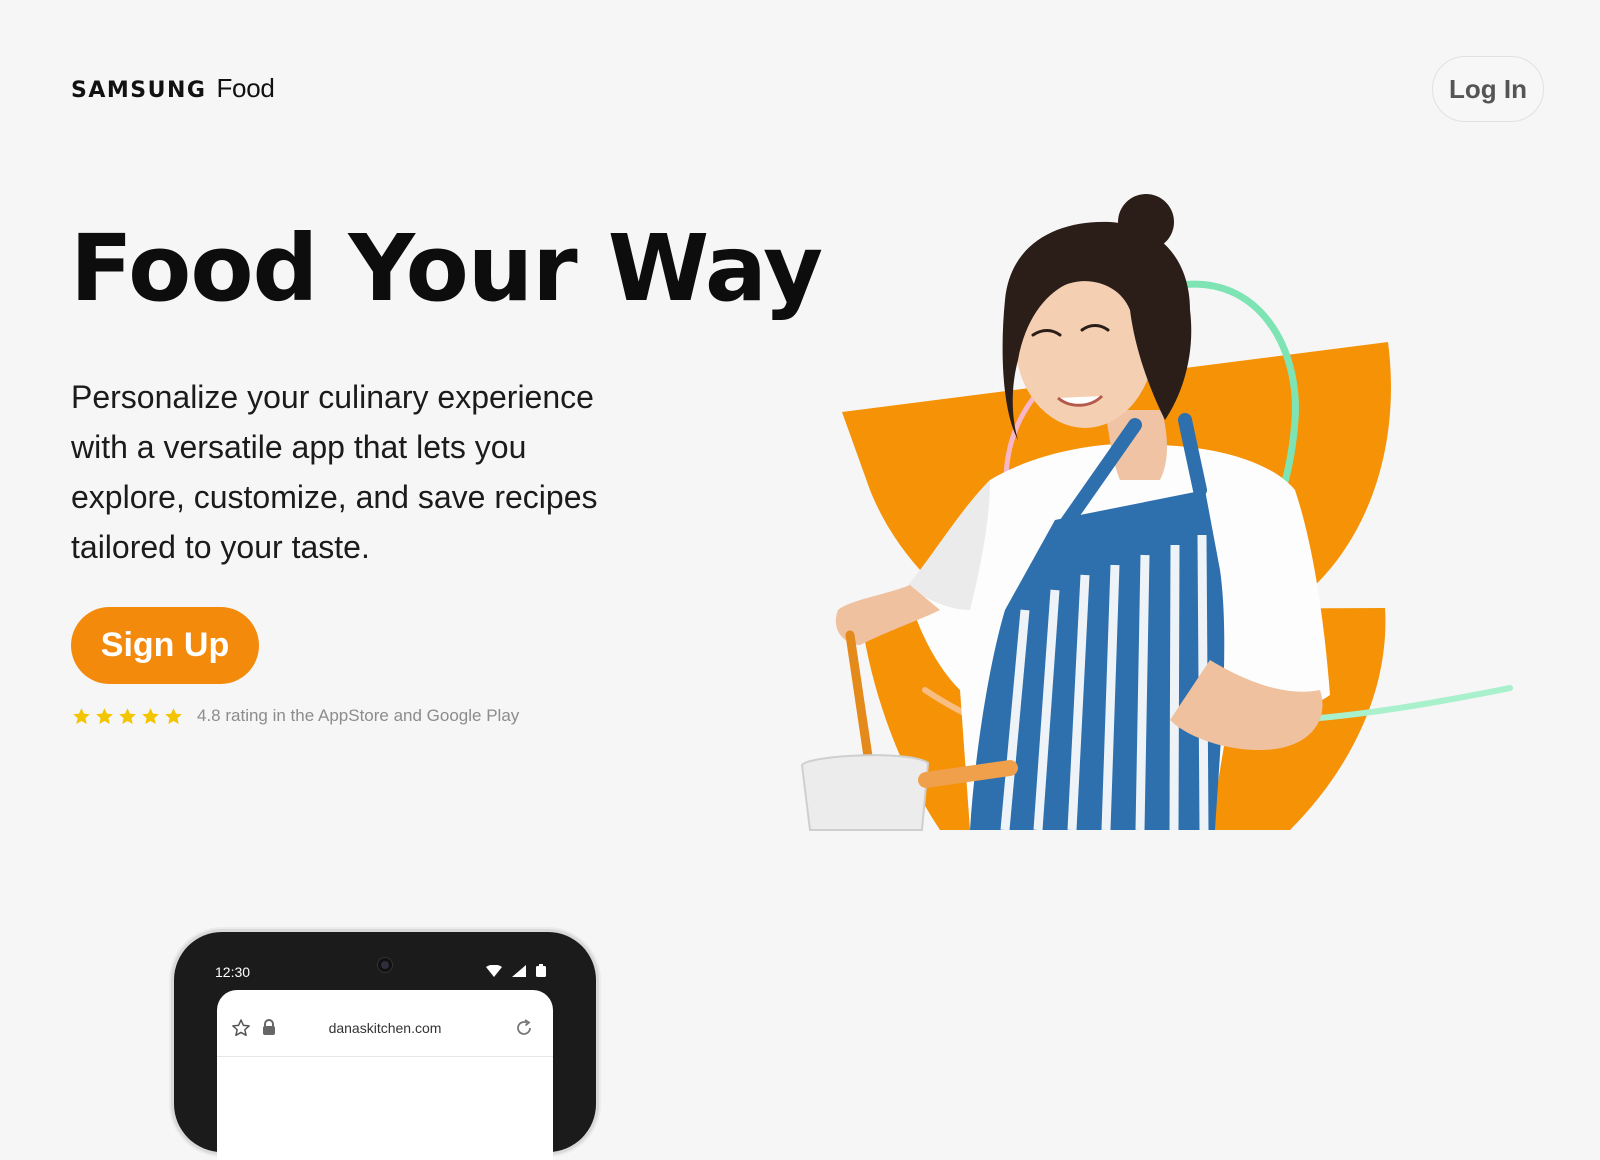  Describe the element at coordinates (860, 702) in the screenshot. I see `wooden-spoon` at that location.